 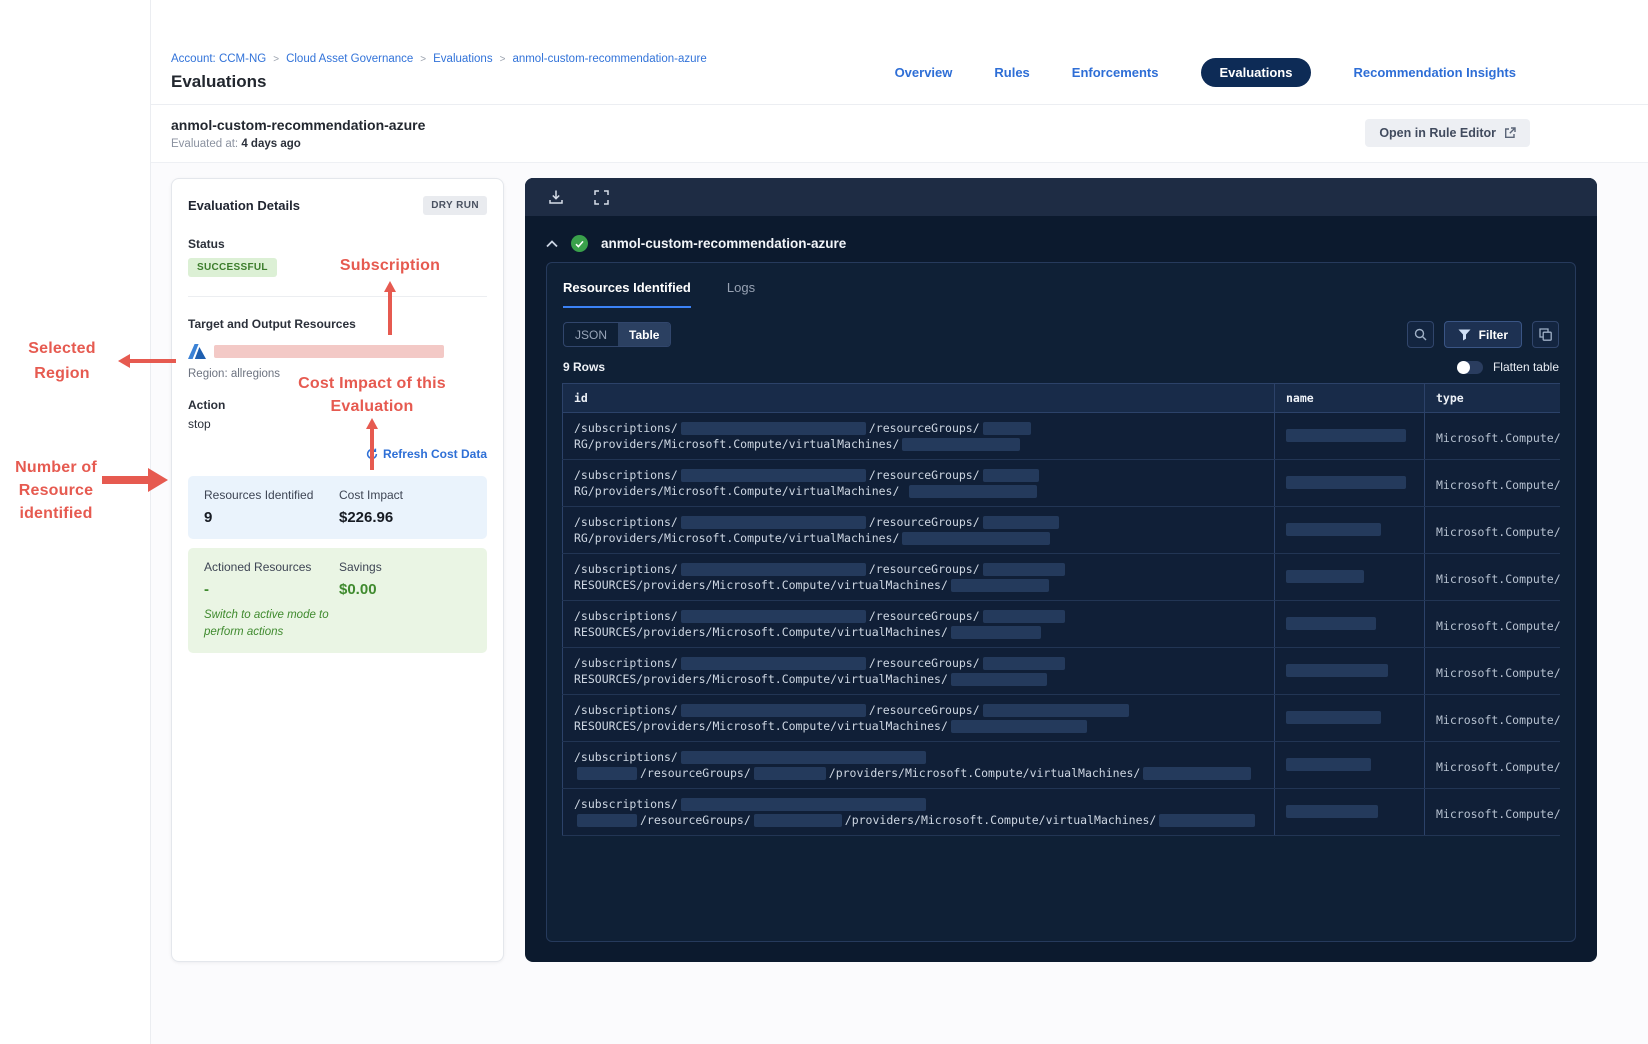 I want to click on breadcrumb-link: anmol-custom-recommendation-azure, so click(x=609, y=59).